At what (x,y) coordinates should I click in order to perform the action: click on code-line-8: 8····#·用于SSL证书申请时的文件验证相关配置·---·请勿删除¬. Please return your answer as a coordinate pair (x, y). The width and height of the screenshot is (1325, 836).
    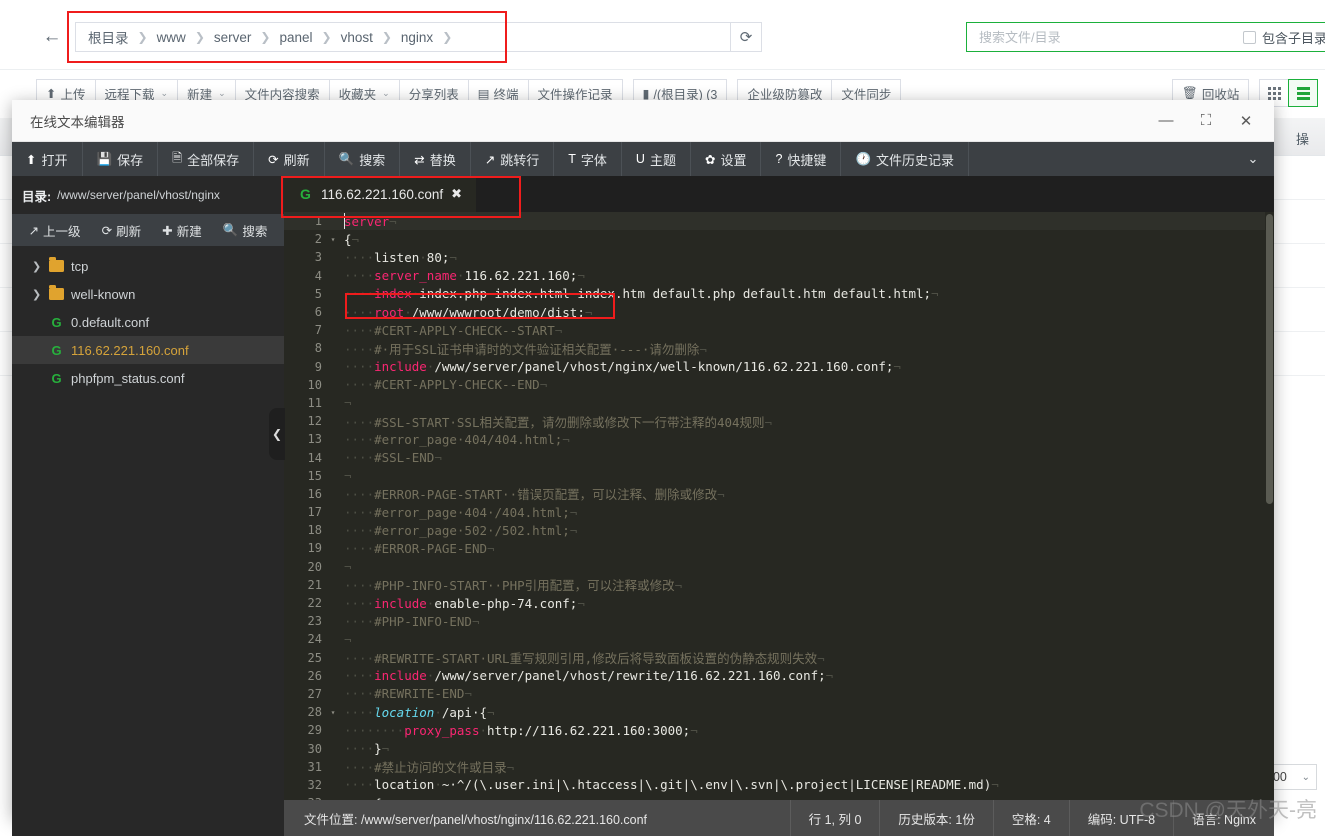
    Looking at the image, I should click on (779, 348).